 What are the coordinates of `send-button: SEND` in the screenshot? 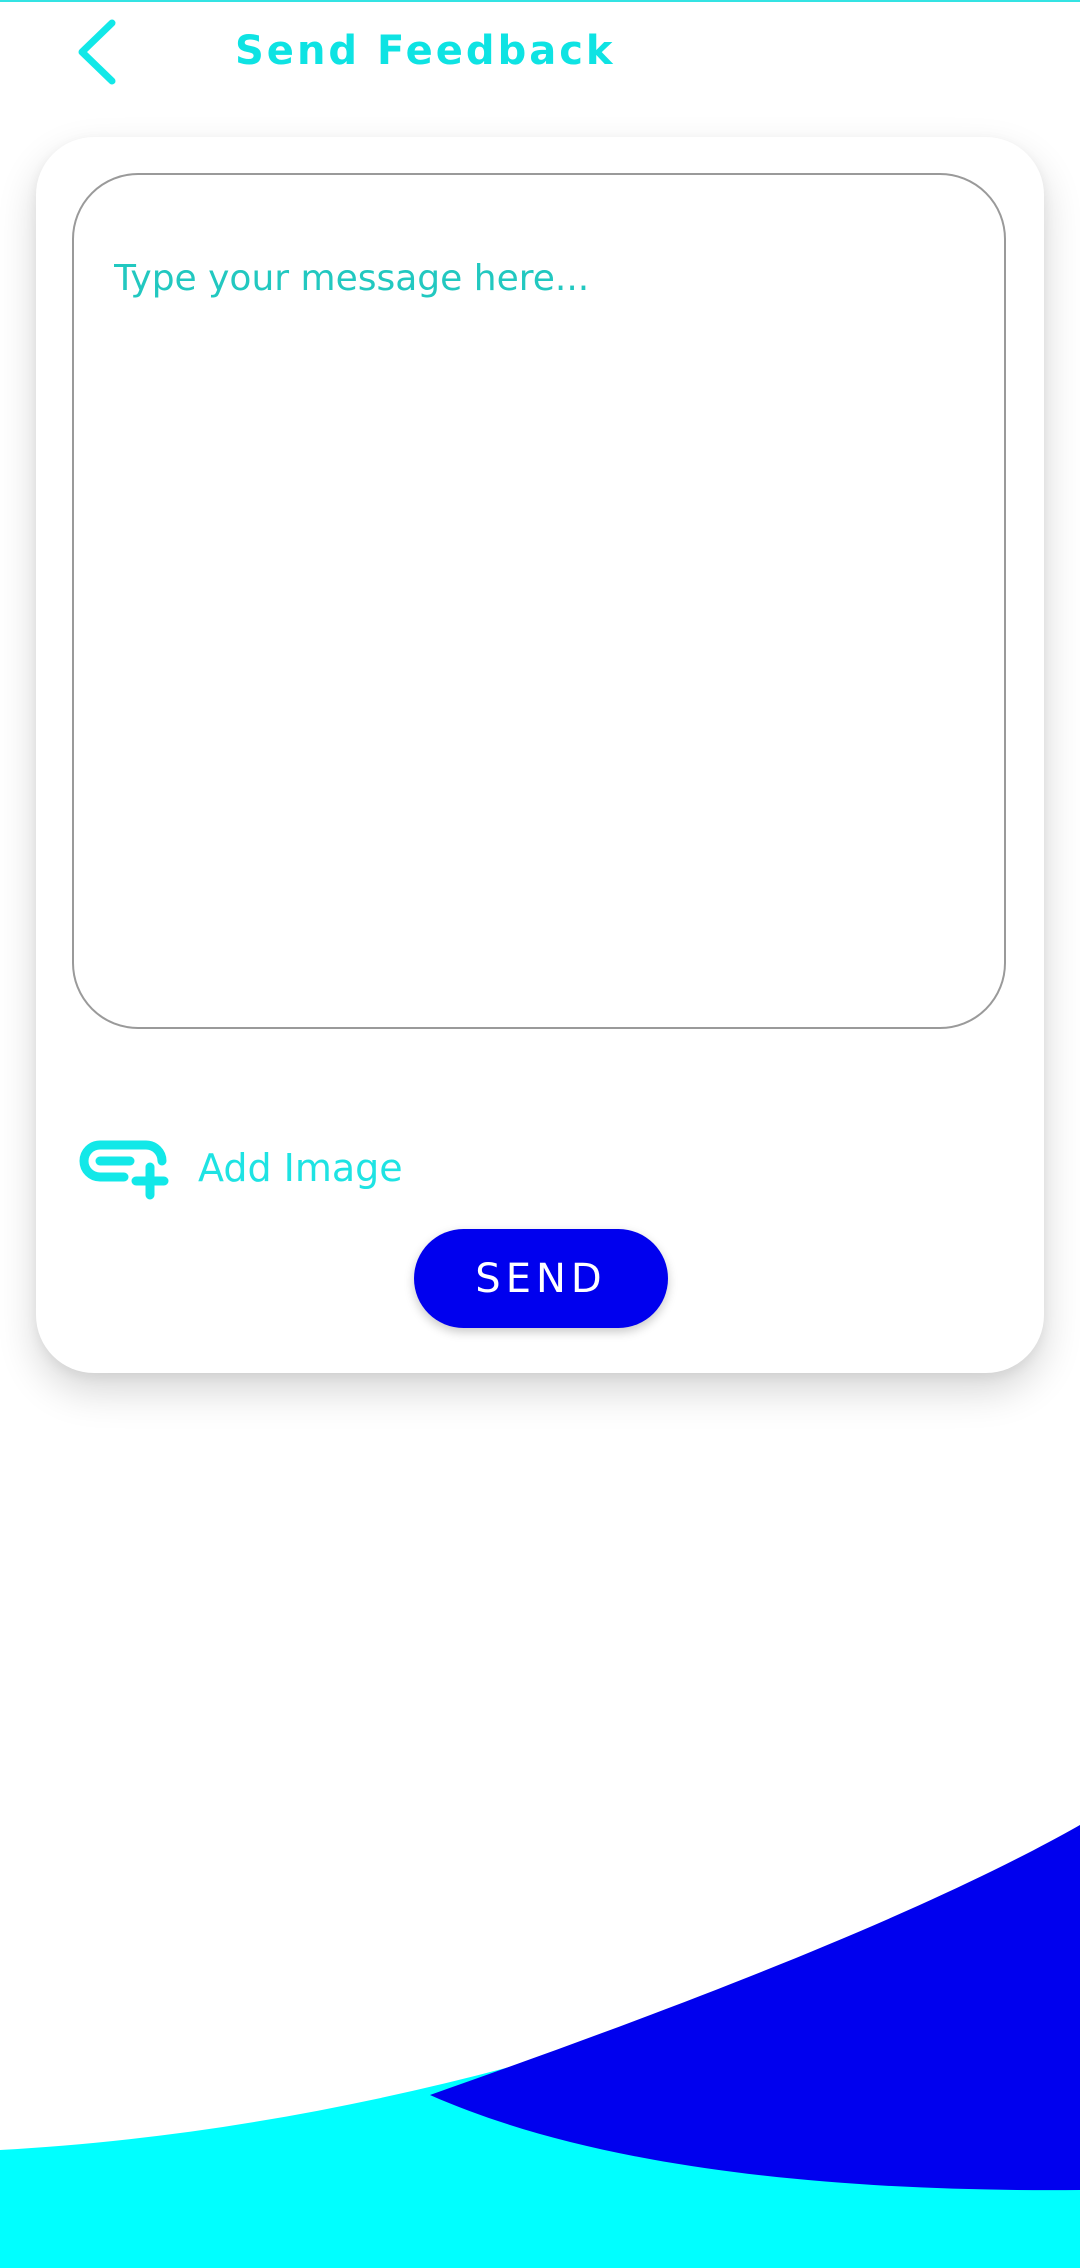 It's located at (541, 1278).